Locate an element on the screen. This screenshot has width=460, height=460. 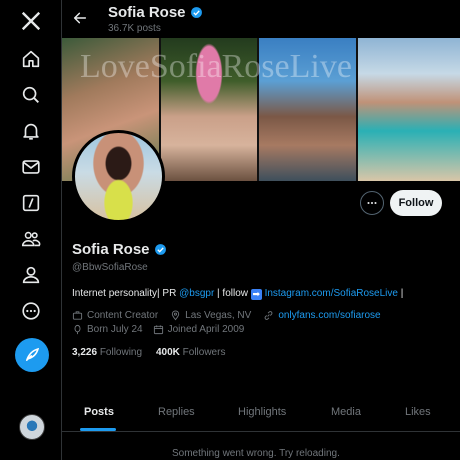
home-icon is located at coordinates (31, 59).